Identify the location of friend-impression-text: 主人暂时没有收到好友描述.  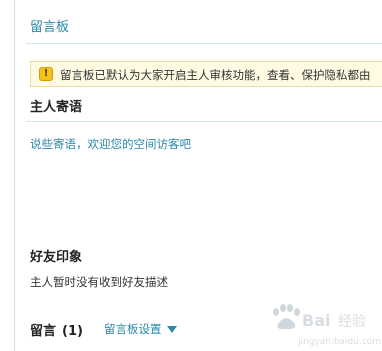
(99, 282).